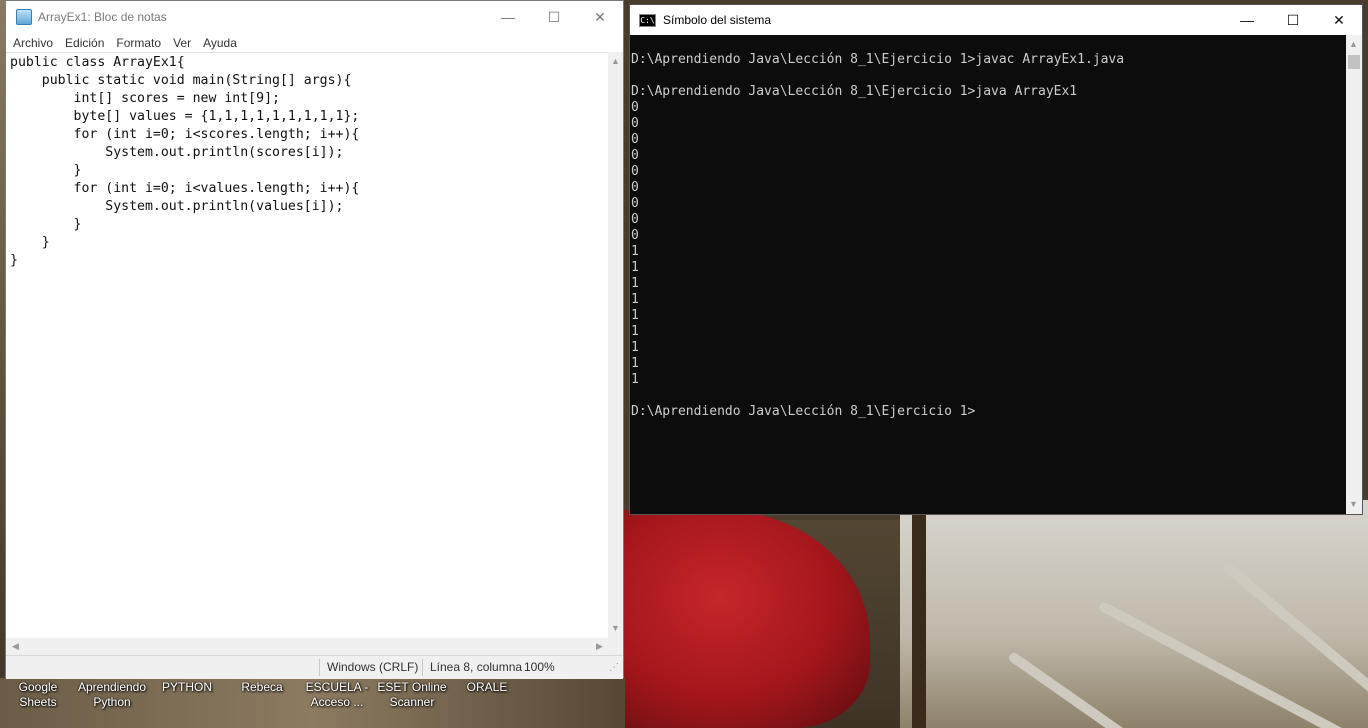  What do you see at coordinates (919, 621) in the screenshot?
I see `wallpaper-pole` at bounding box center [919, 621].